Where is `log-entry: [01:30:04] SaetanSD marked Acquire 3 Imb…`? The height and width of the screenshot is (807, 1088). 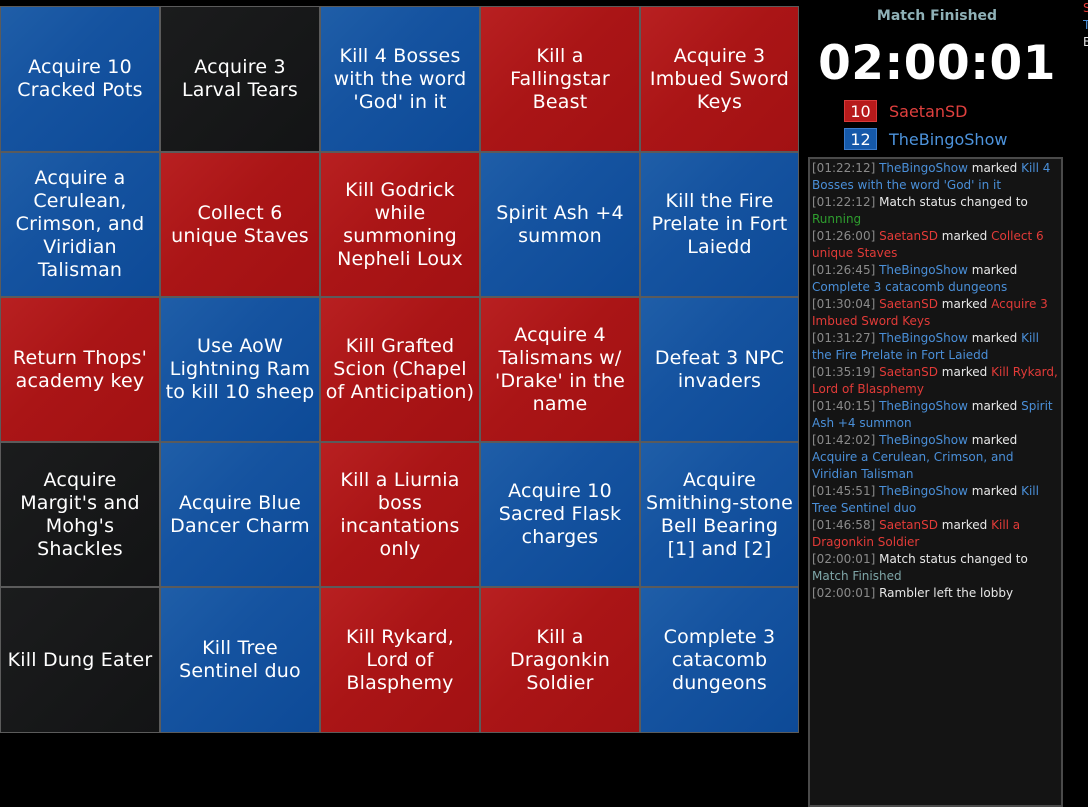 log-entry: [01:30:04] SaetanSD marked Acquire 3 Imb… is located at coordinates (935, 313).